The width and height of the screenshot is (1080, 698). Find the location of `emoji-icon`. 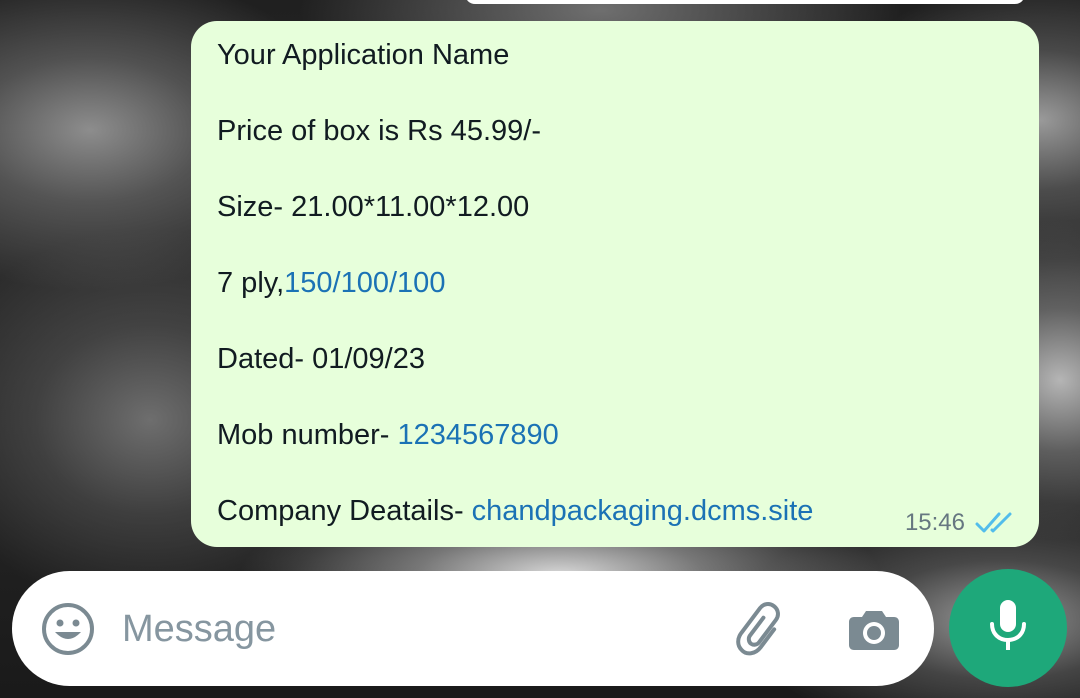

emoji-icon is located at coordinates (68, 629).